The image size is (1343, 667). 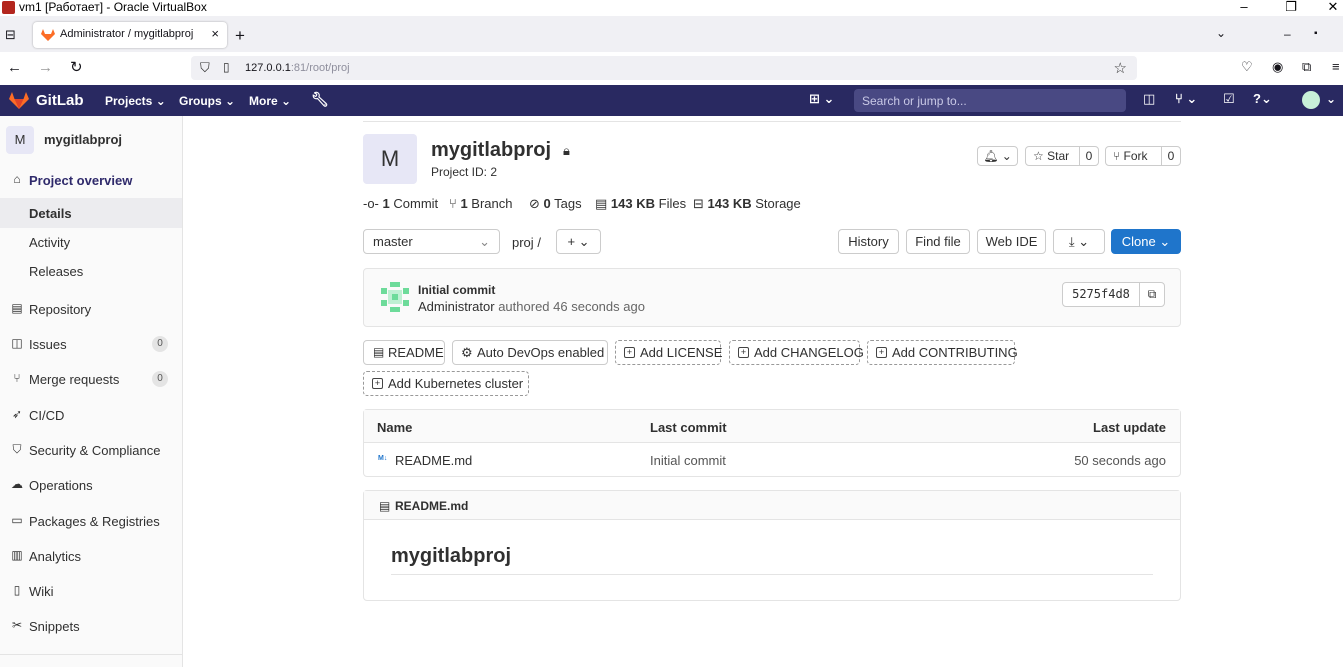 What do you see at coordinates (1262, 99) in the screenshot?
I see `help-icon: ?⌄` at bounding box center [1262, 99].